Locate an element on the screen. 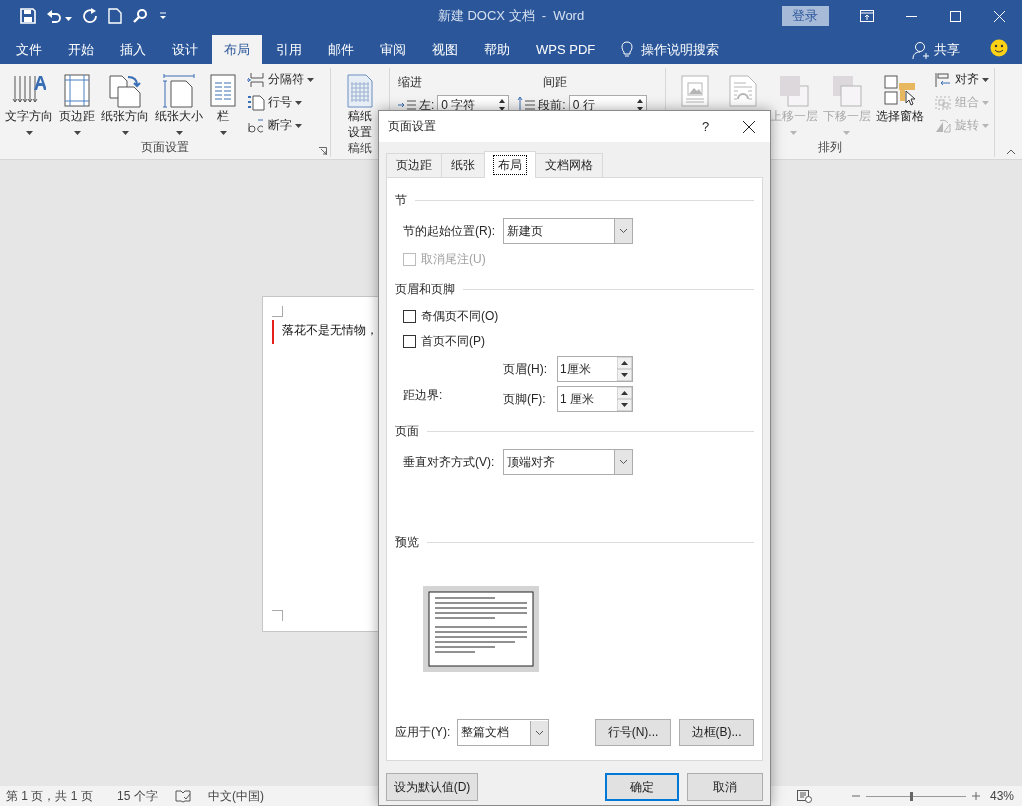  spinner-field: 1 厘米 is located at coordinates (595, 399).